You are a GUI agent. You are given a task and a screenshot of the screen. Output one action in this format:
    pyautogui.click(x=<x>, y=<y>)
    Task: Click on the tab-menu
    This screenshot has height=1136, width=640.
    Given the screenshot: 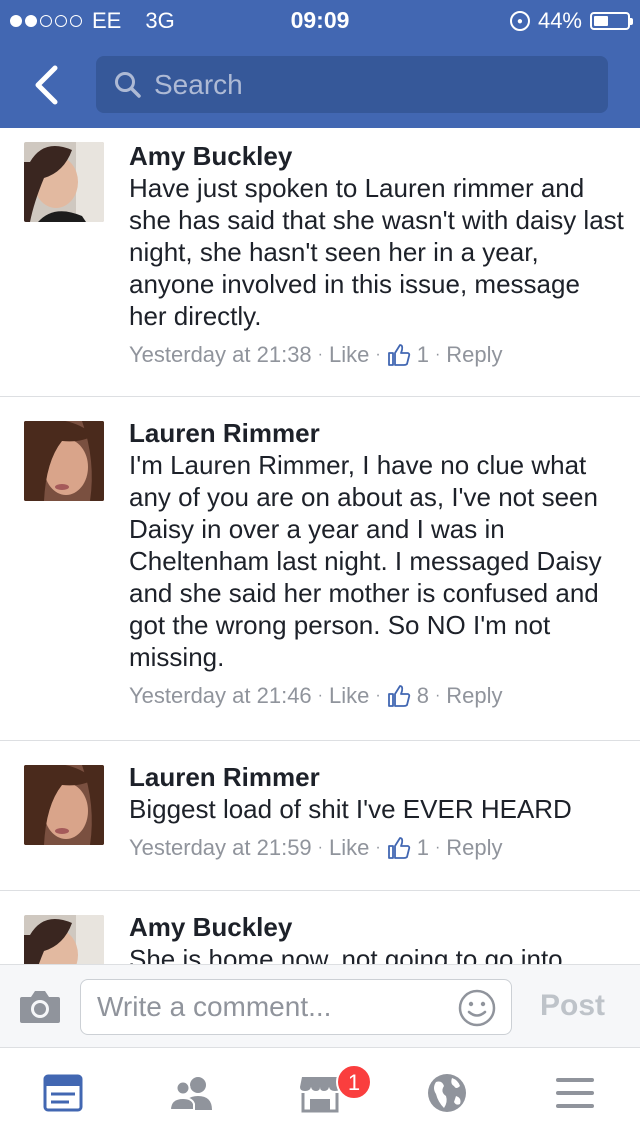 What is the action you would take?
    pyautogui.click(x=575, y=1093)
    